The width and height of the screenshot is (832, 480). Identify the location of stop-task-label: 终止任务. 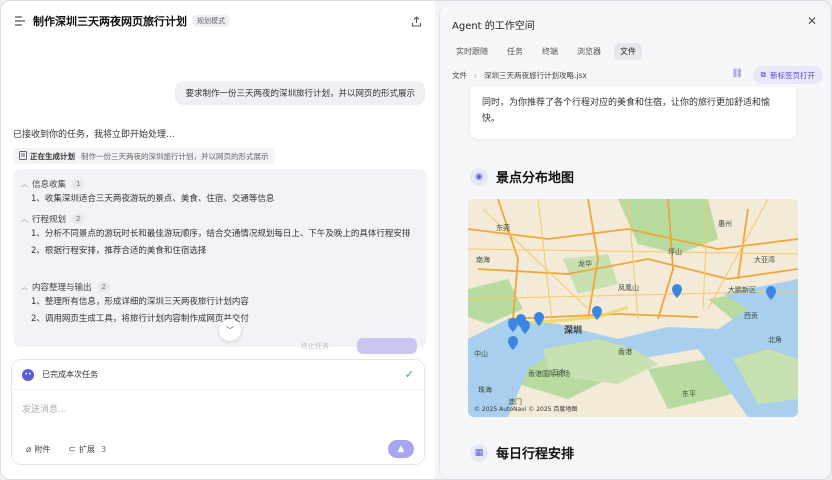
(315, 346).